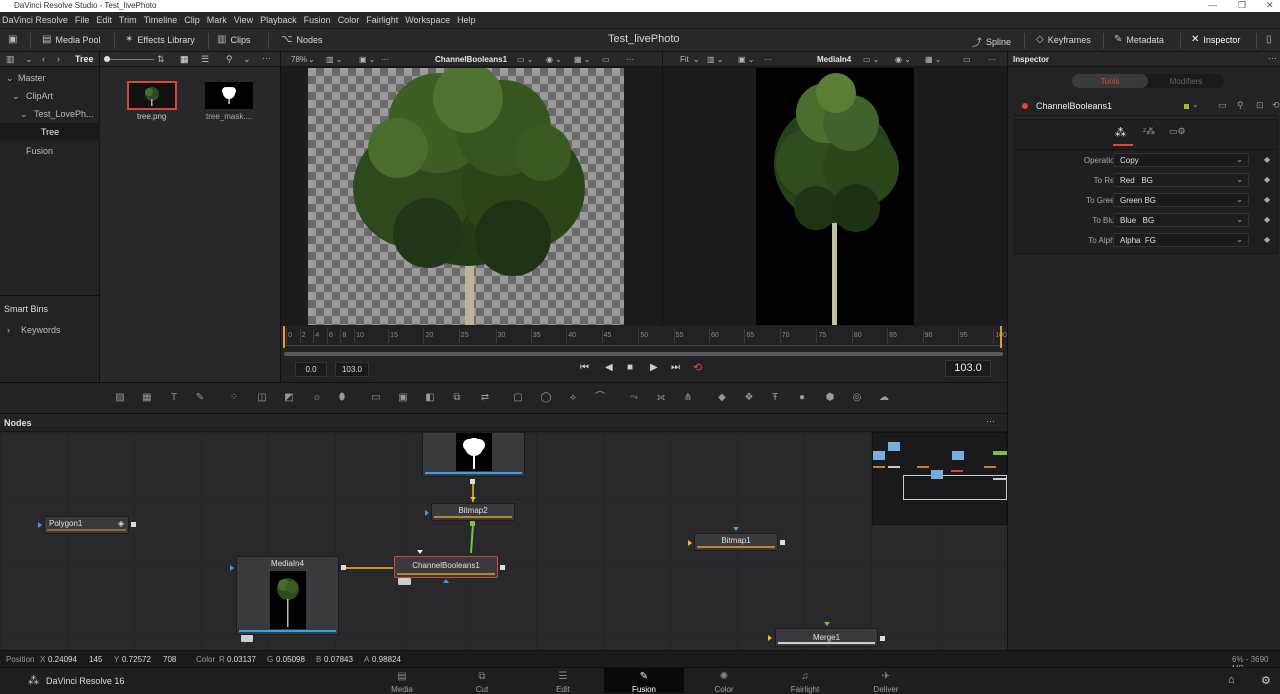  What do you see at coordinates (229, 95) in the screenshot?
I see `clip-thumbnail-mask` at bounding box center [229, 95].